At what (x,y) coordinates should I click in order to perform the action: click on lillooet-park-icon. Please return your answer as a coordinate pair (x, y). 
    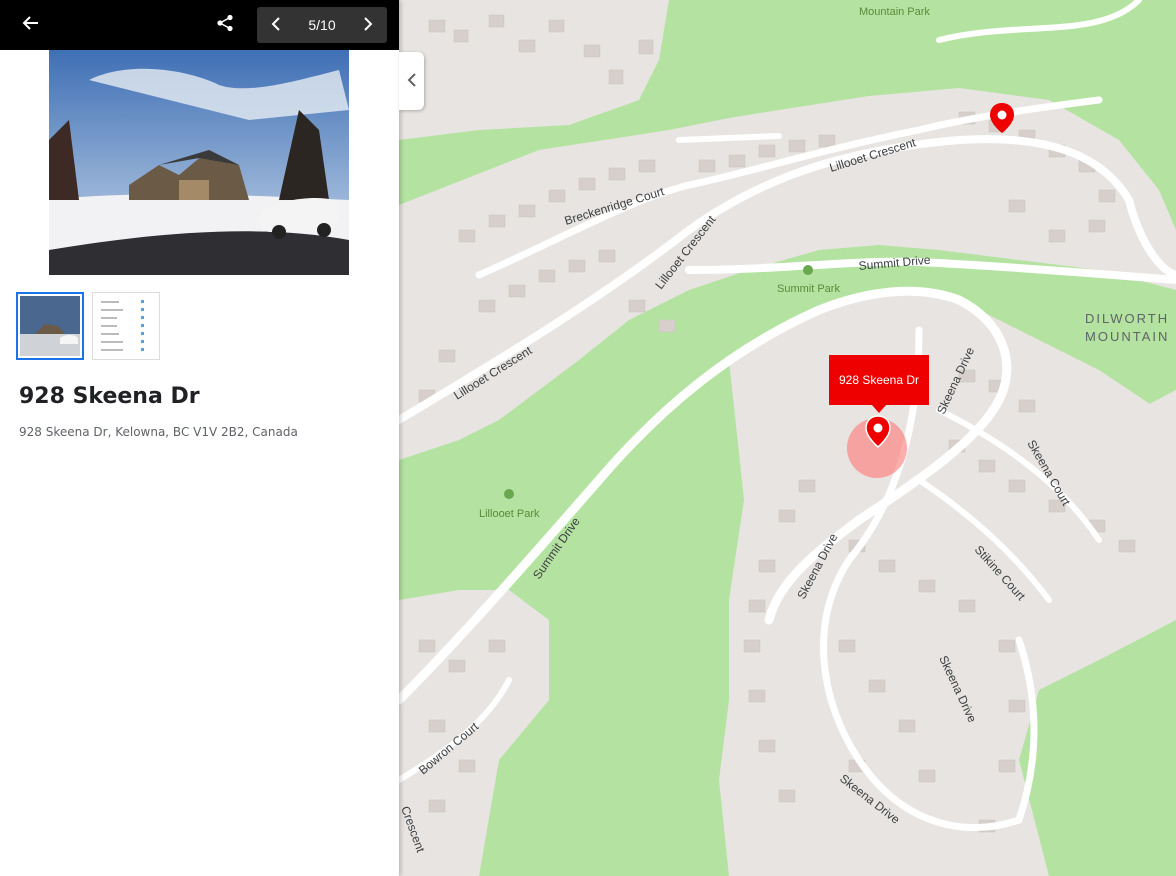
    Looking at the image, I should click on (509, 494).